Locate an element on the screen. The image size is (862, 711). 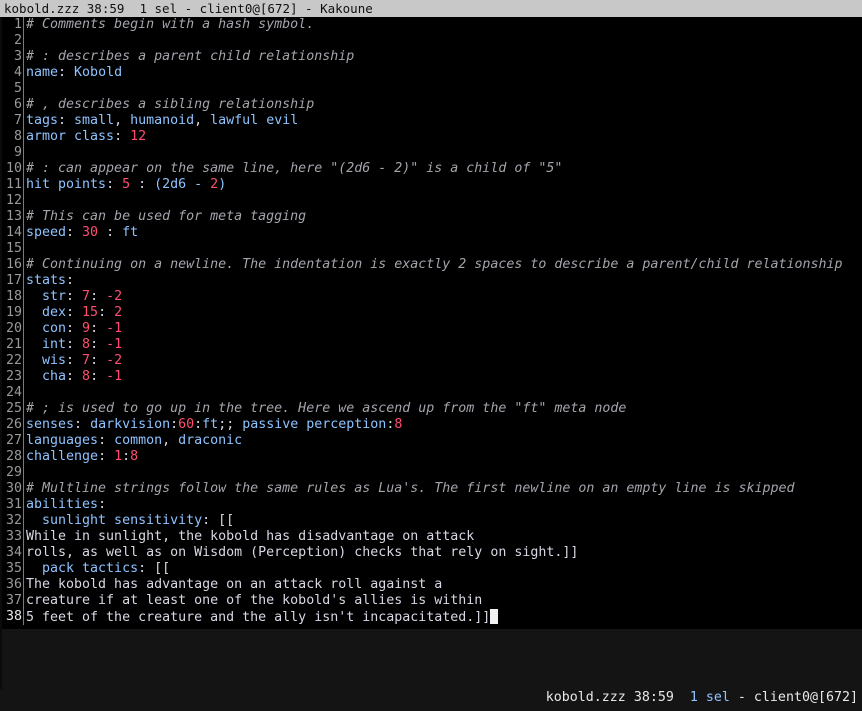
code-line: 31 abilities: is located at coordinates (432, 505).